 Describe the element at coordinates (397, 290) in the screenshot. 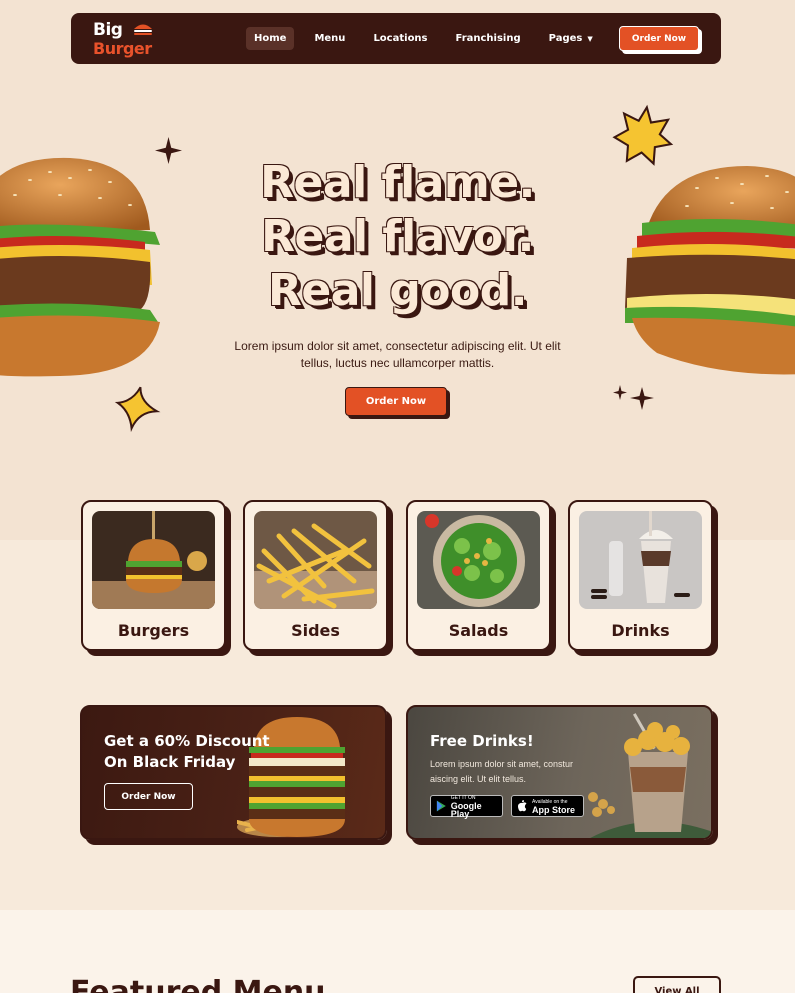

I see `hero-title-line-3: Real good.` at that location.